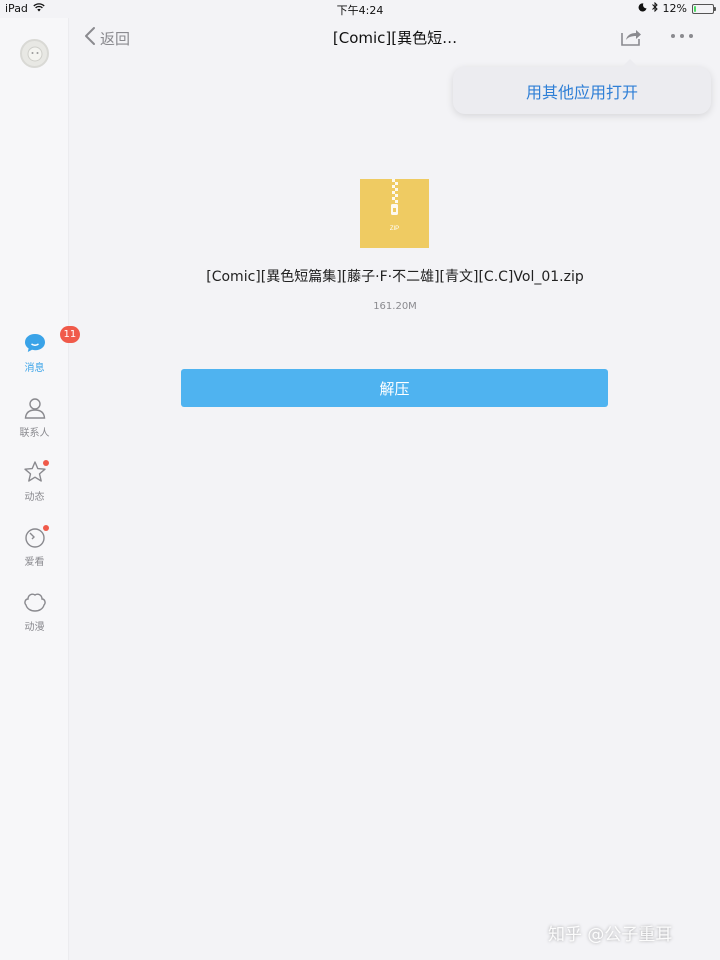  I want to click on sidebar-item-label: 动态, so click(34, 497).